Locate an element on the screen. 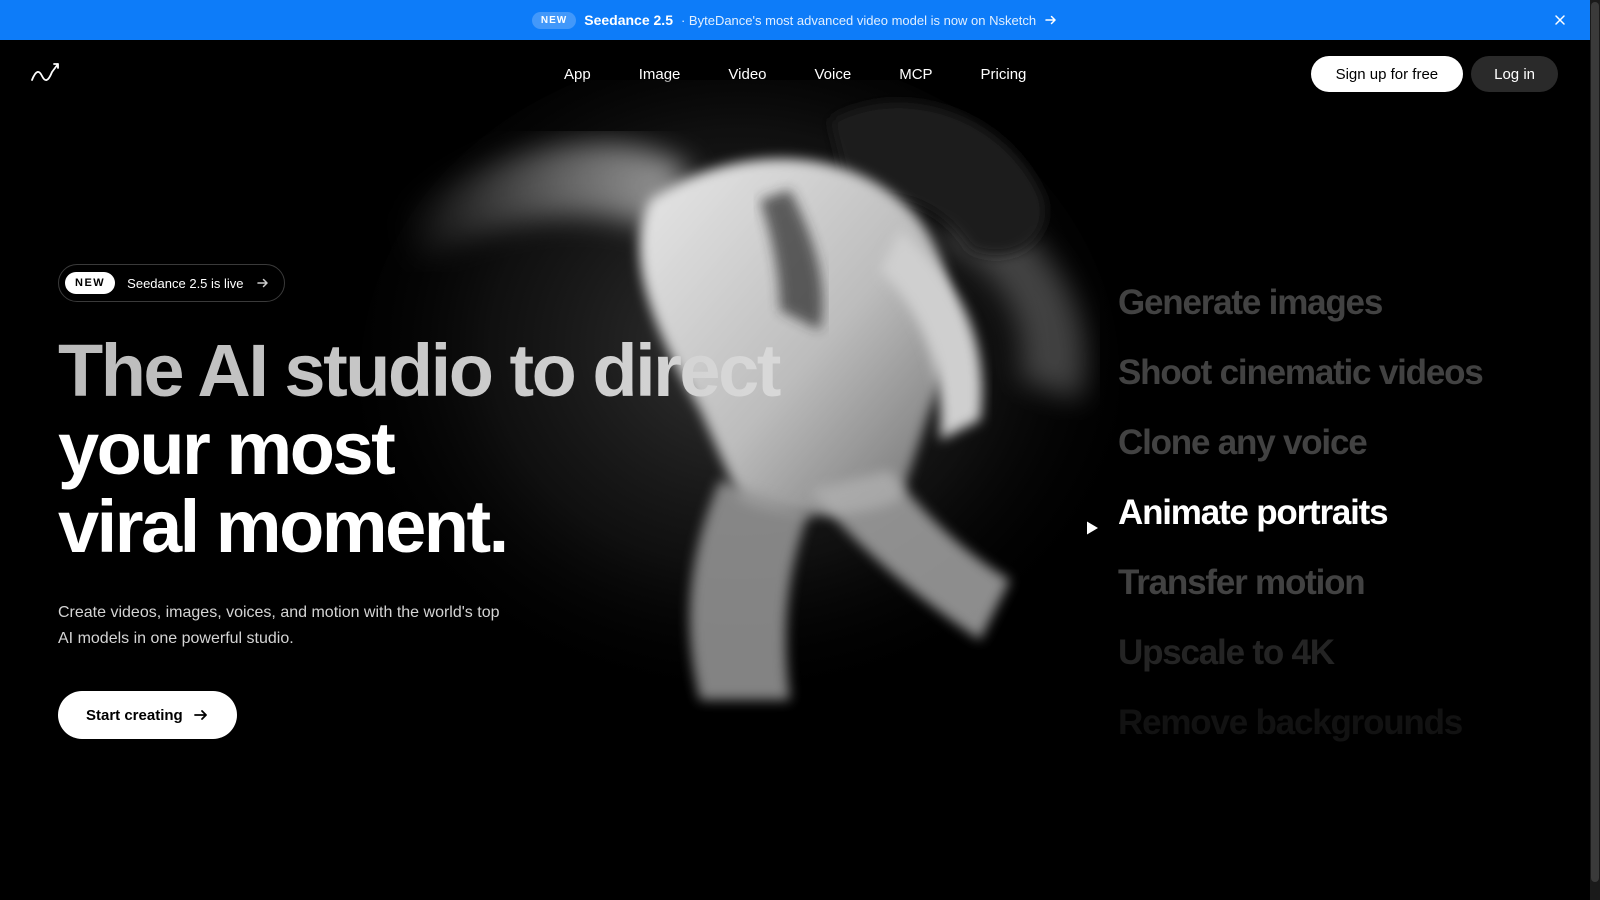 This screenshot has height=900, width=1600. feature-clone-any-voice: Clone any voice is located at coordinates (1338, 443).